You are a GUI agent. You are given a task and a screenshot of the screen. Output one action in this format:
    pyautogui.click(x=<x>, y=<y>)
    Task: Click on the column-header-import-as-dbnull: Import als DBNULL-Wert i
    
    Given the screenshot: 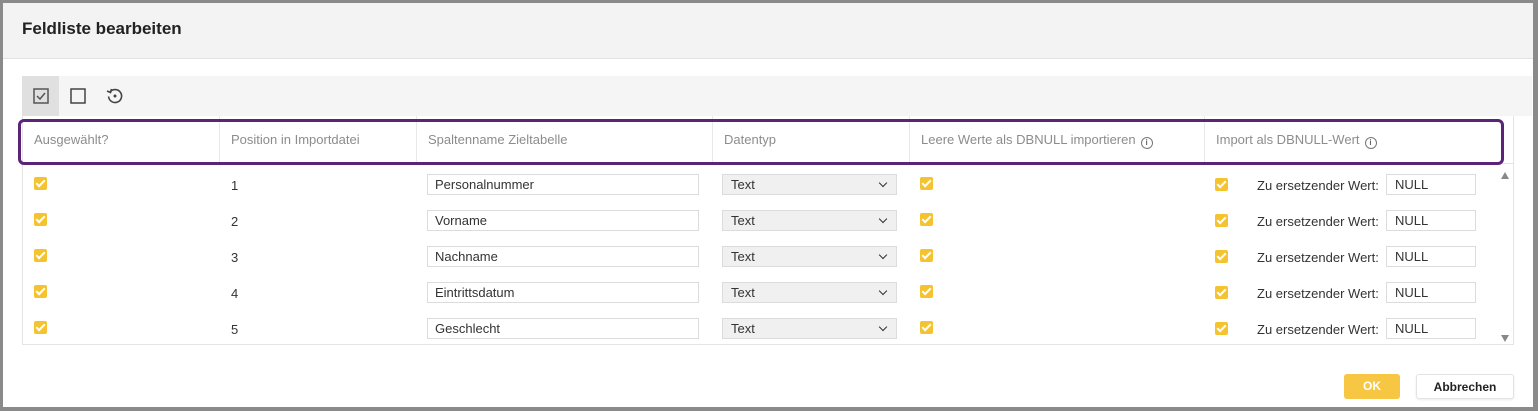 What is the action you would take?
    pyautogui.click(x=1359, y=139)
    